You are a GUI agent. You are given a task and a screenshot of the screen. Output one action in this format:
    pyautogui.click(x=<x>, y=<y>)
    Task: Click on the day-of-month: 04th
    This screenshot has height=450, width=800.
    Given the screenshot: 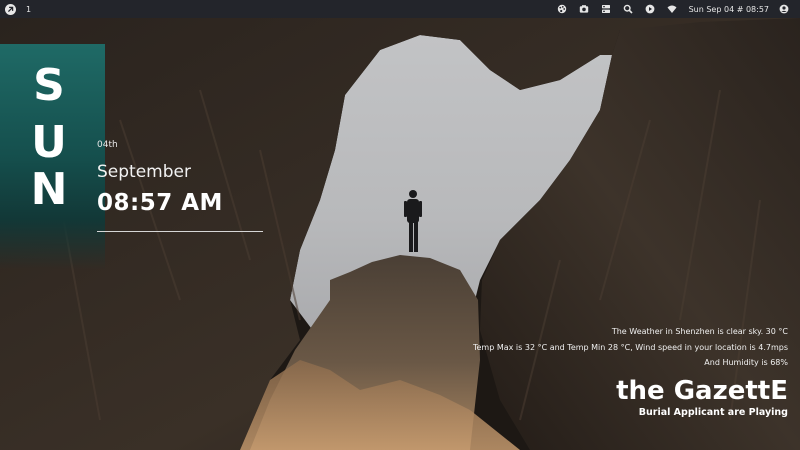 What is the action you would take?
    pyautogui.click(x=107, y=145)
    